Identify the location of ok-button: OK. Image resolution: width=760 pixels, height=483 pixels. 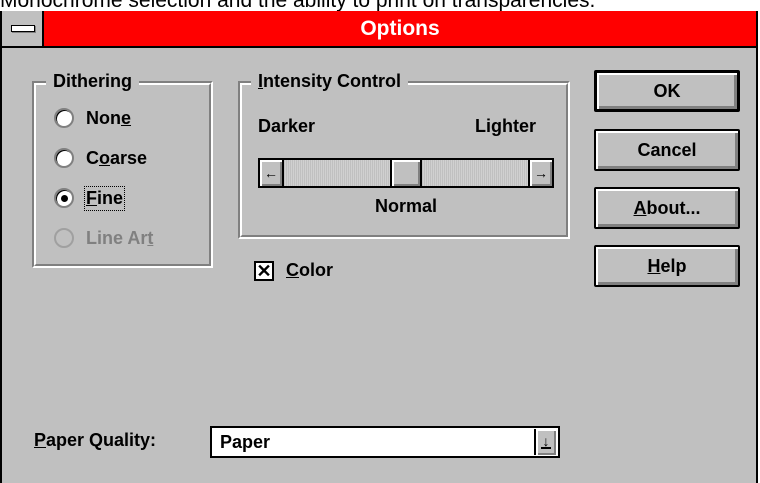
(667, 91).